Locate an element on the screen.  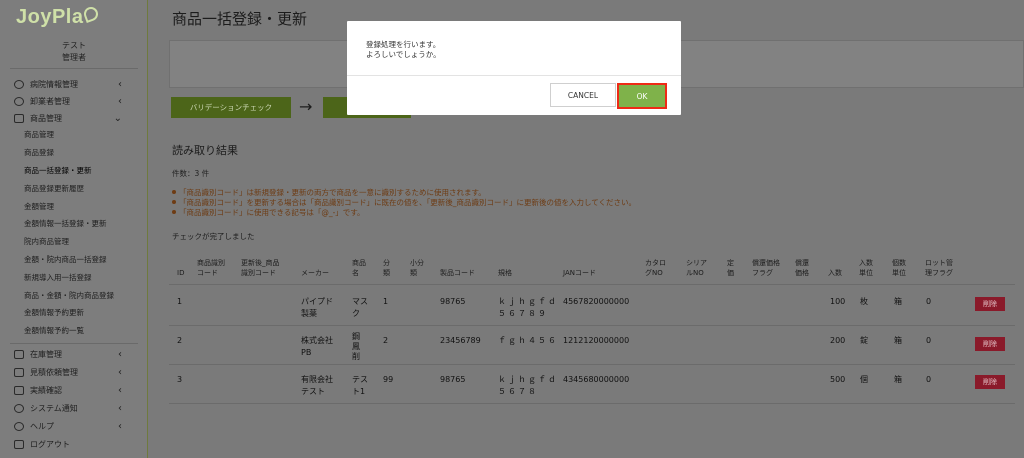
sub-item: 商品管理 is located at coordinates (39, 135).